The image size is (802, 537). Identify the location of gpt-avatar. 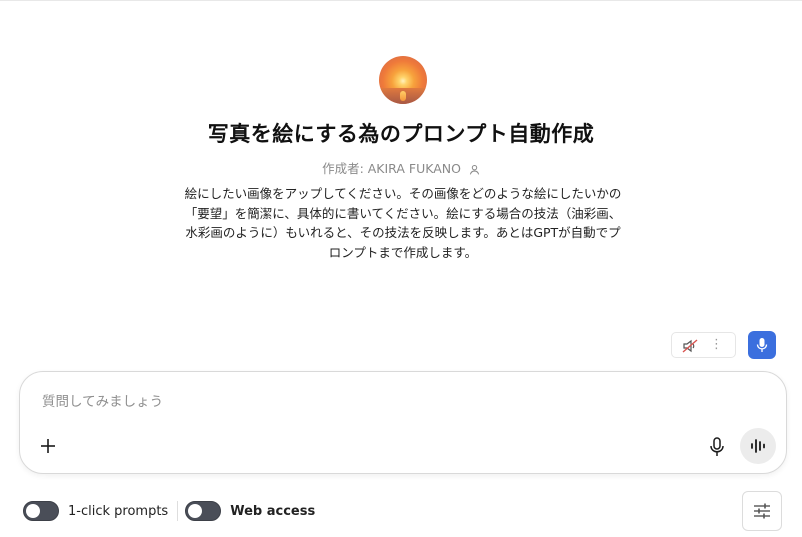
(403, 80).